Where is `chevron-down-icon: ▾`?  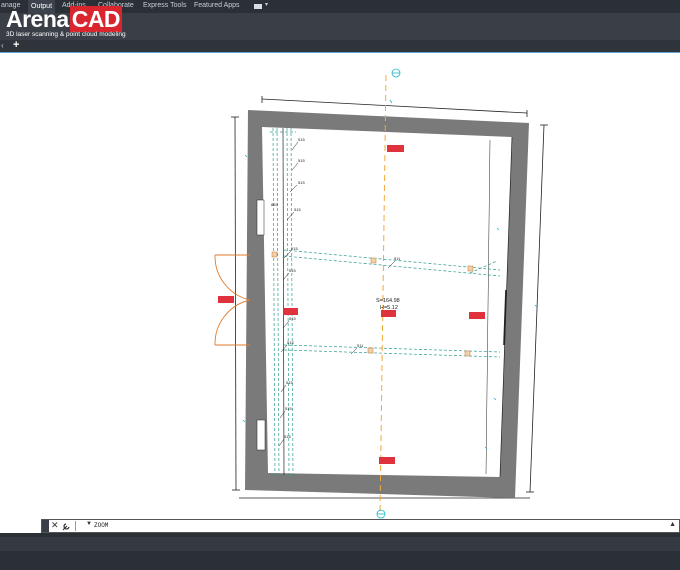 chevron-down-icon: ▾ is located at coordinates (266, 4).